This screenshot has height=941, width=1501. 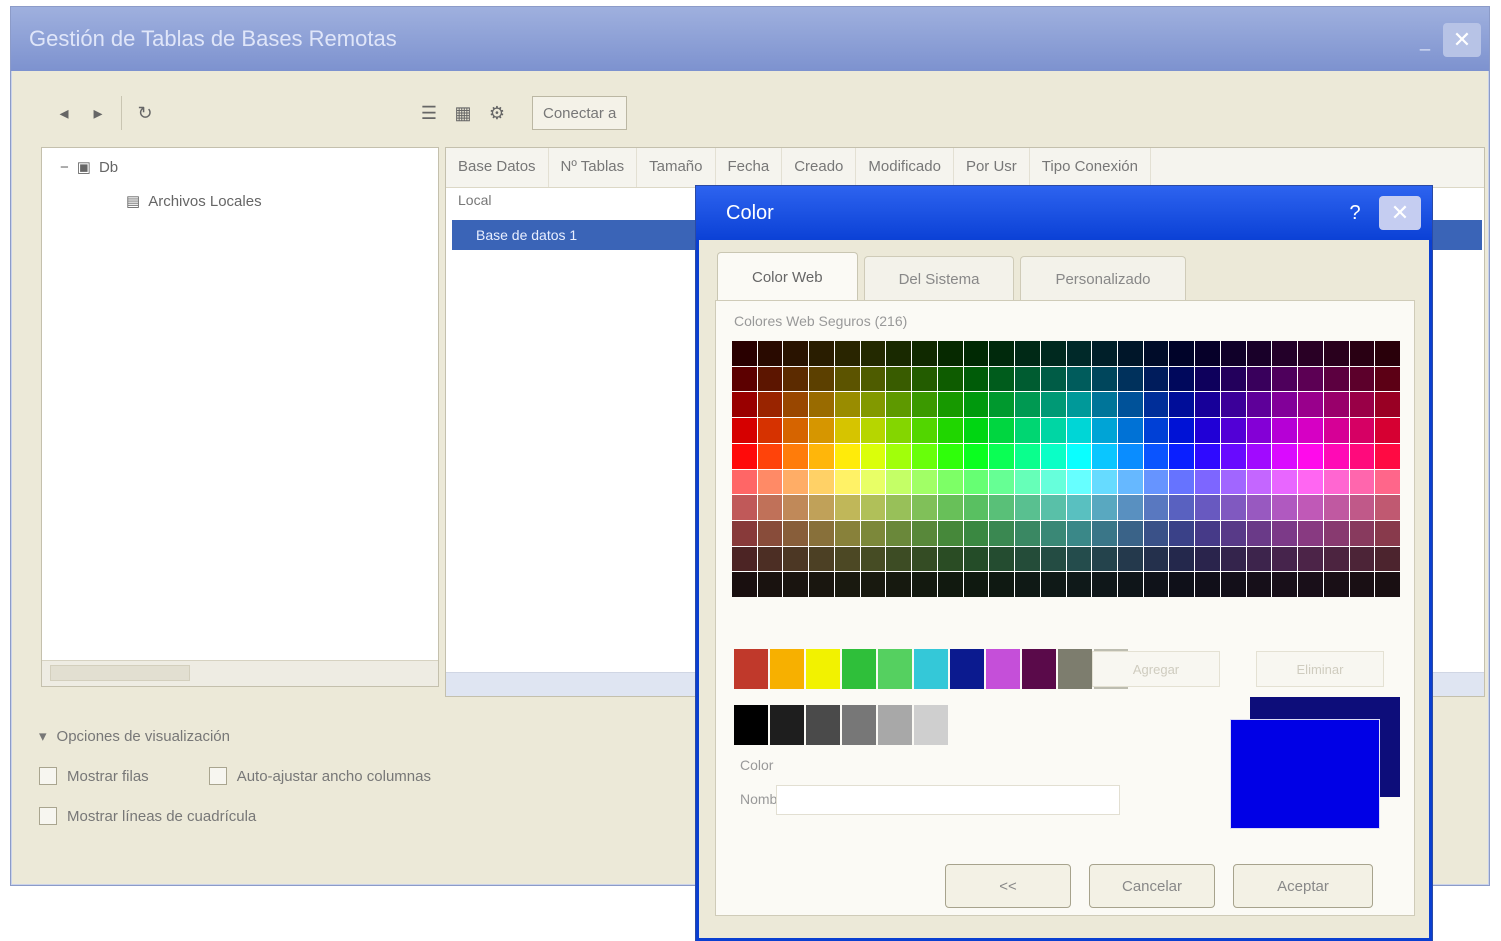 I want to click on basic-color-swatch, so click(x=895, y=669).